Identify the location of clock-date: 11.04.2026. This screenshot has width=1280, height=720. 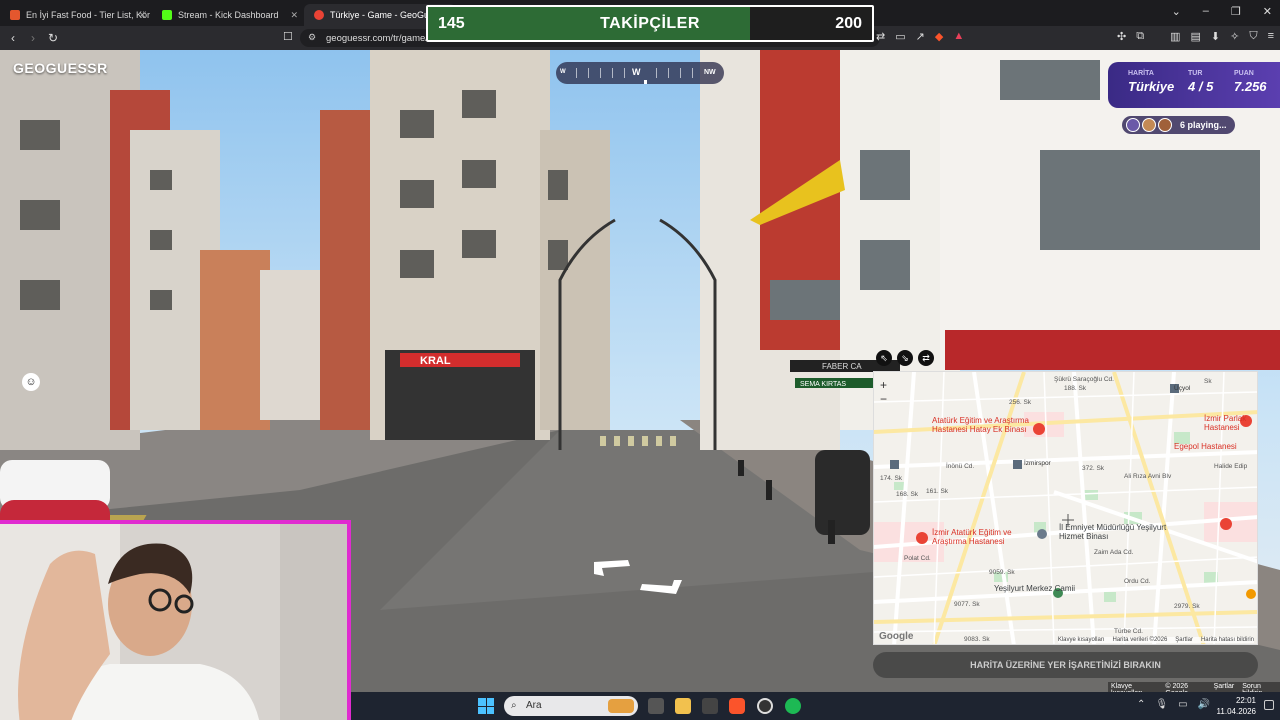
(1236, 711).